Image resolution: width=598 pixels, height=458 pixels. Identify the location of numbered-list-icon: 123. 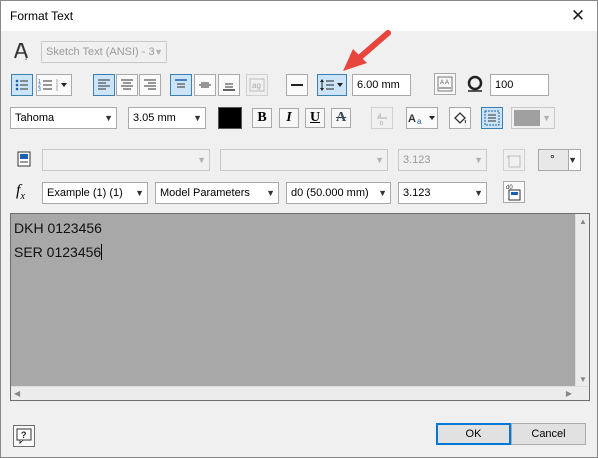
(52, 85).